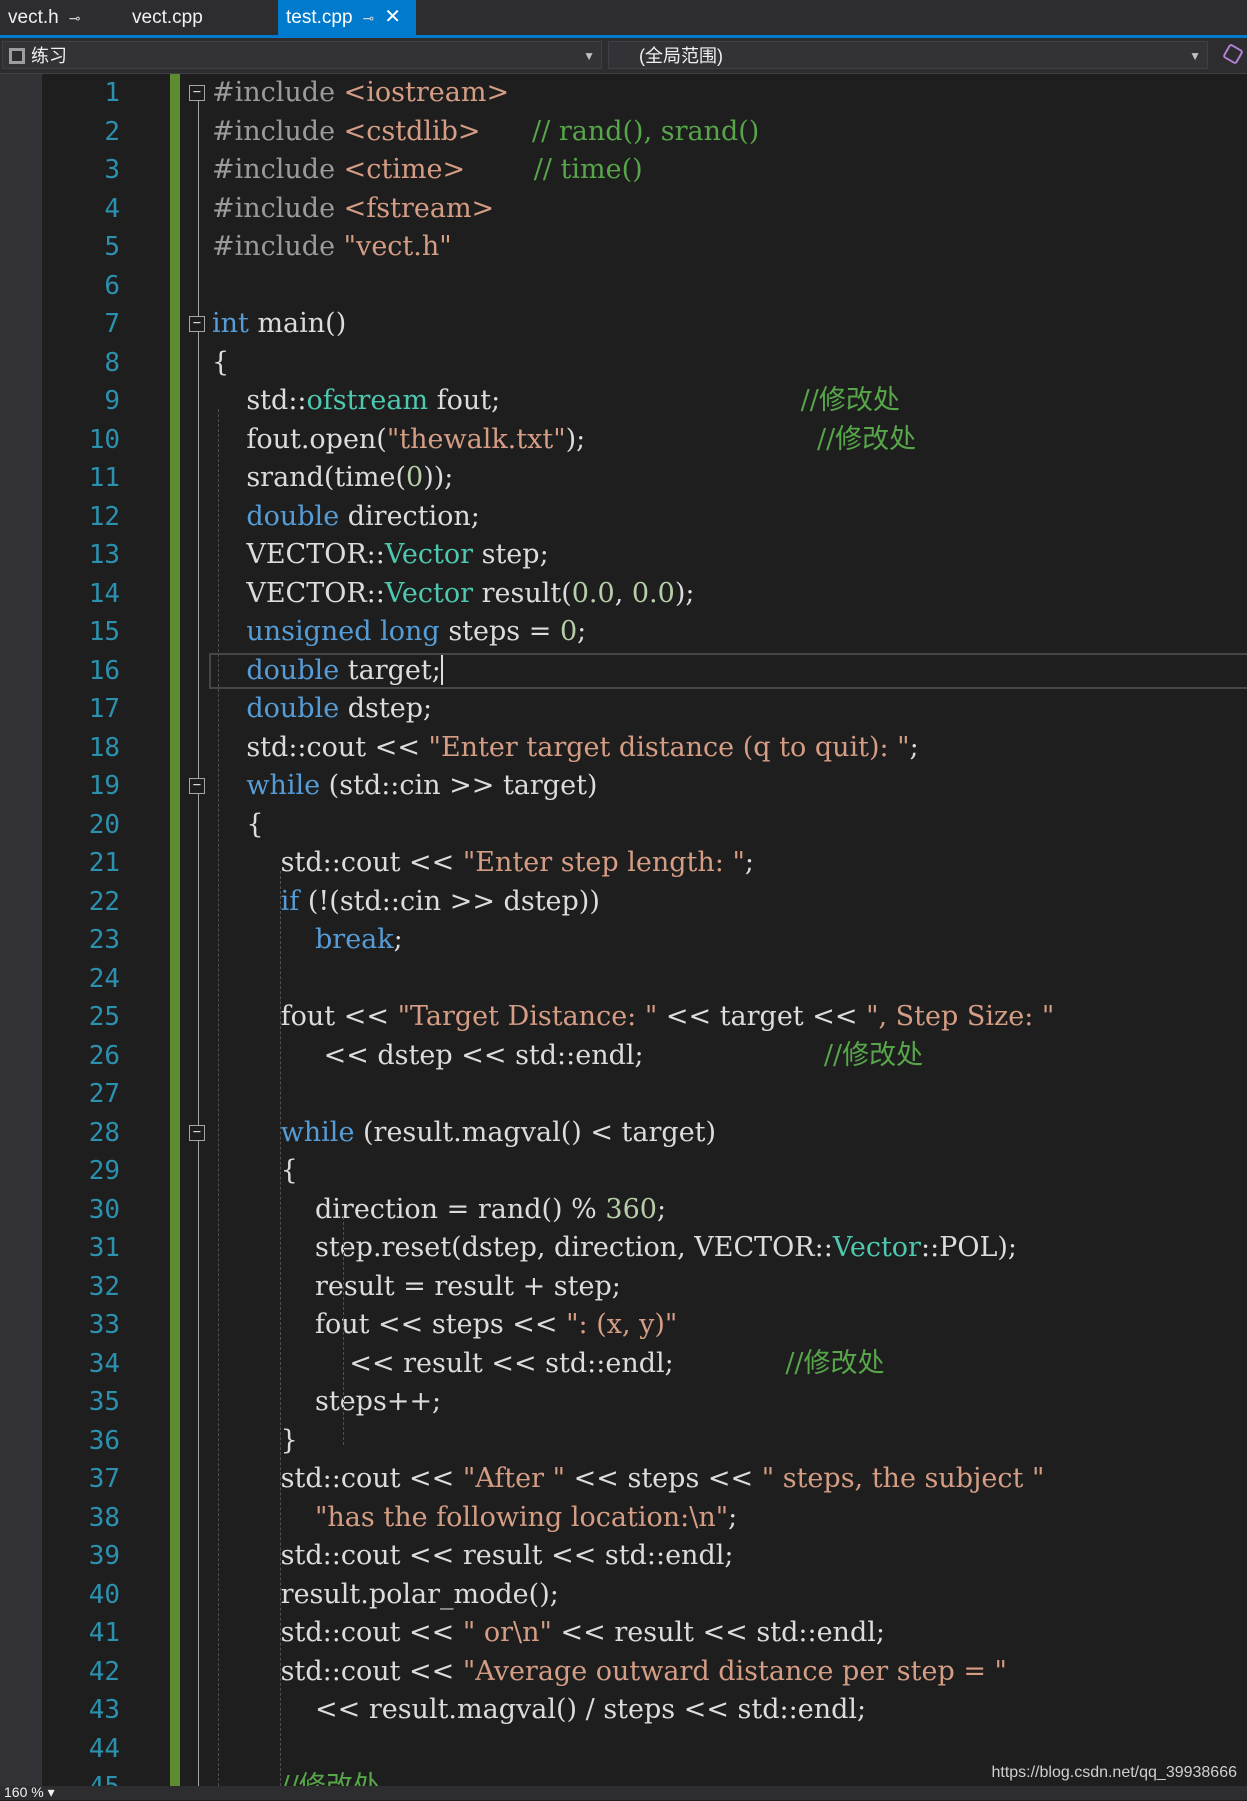  Describe the element at coordinates (322, 709) in the screenshot. I see `code-line: double dstep;` at that location.